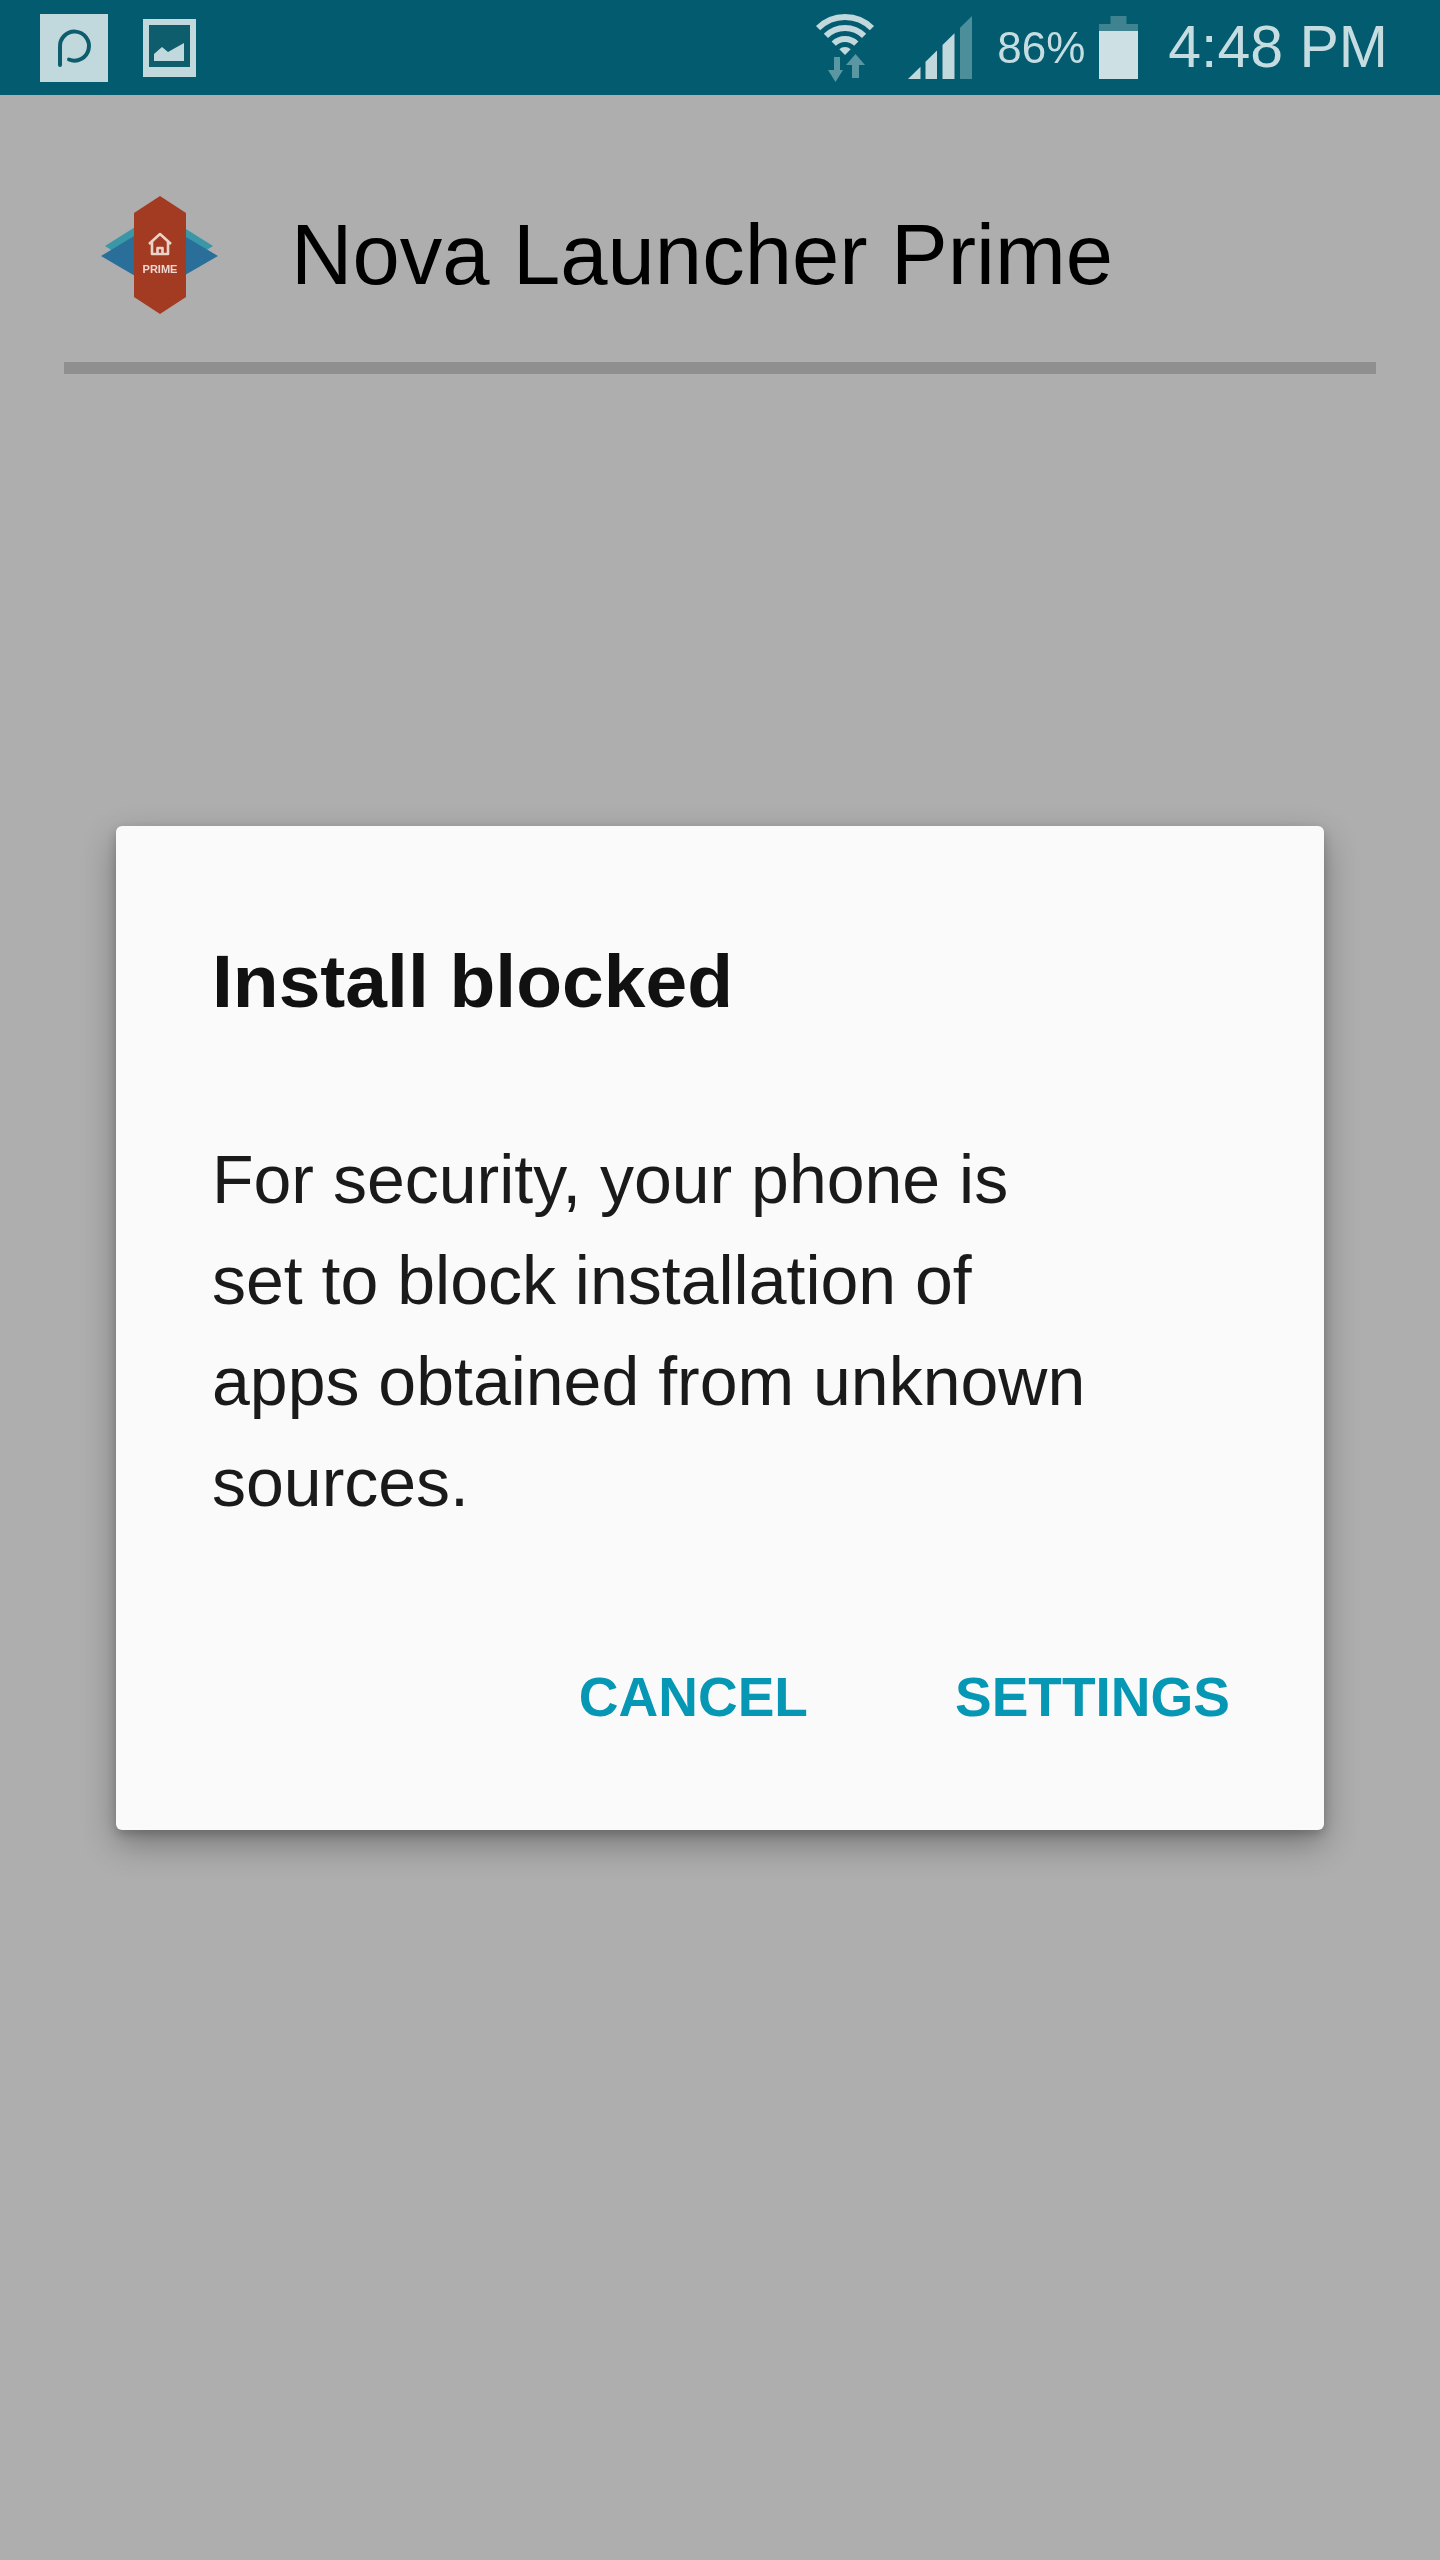  What do you see at coordinates (159, 255) in the screenshot?
I see `app-logo: PRIME` at bounding box center [159, 255].